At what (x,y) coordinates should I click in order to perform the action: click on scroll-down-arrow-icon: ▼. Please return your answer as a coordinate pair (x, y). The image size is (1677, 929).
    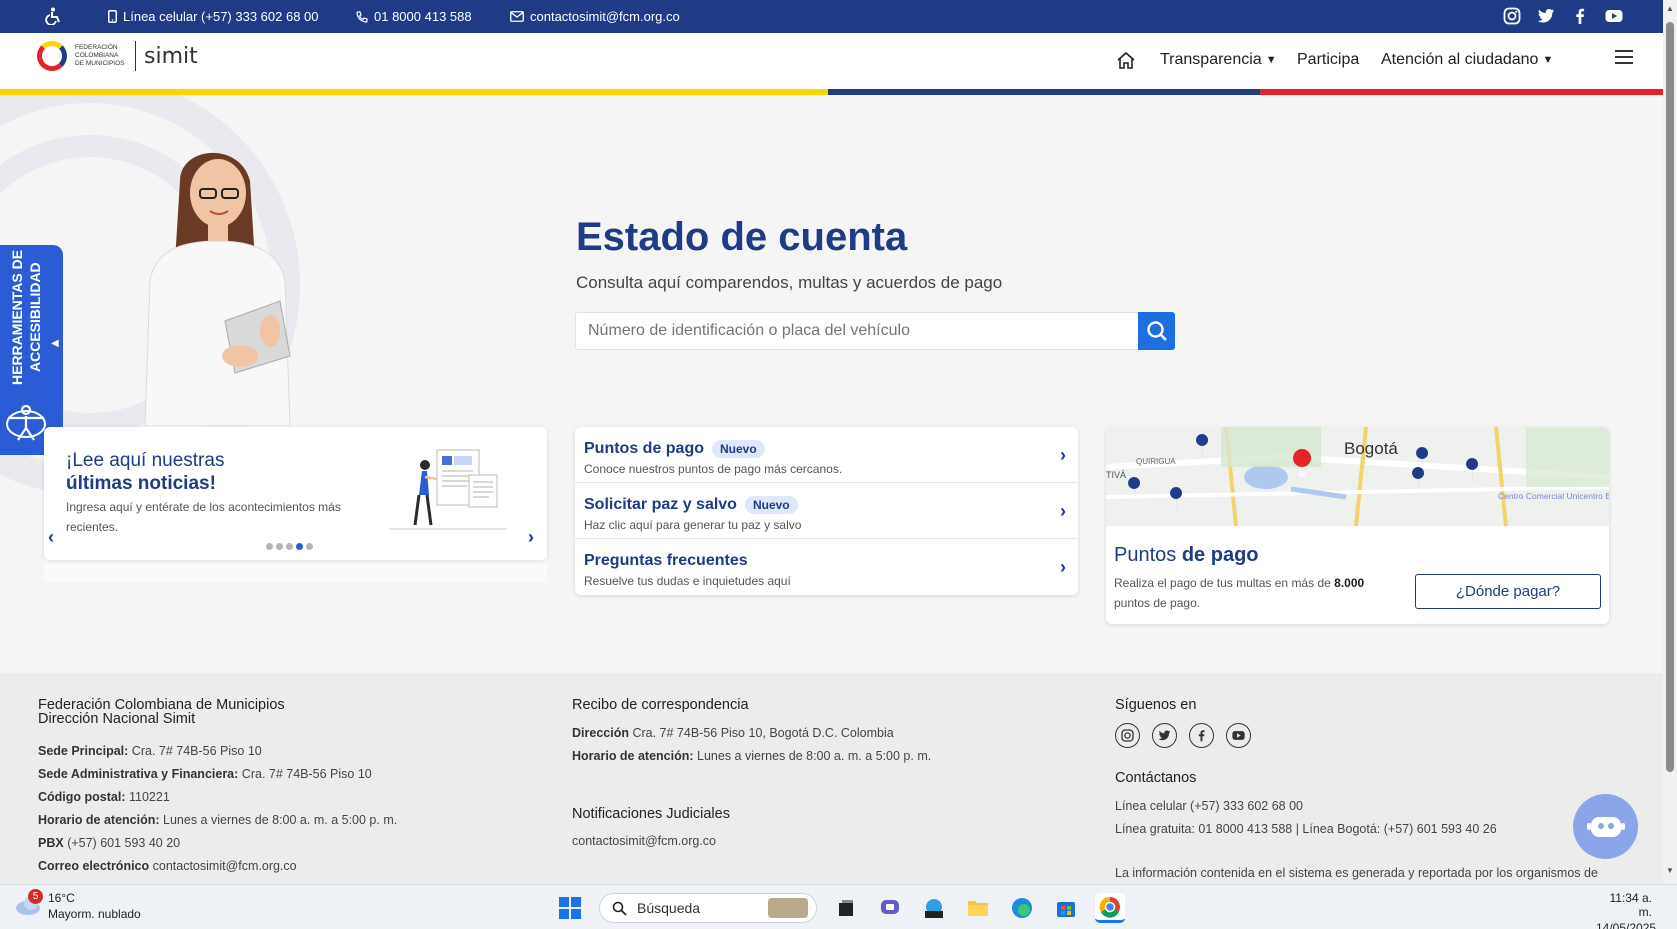
    Looking at the image, I should click on (1670, 870).